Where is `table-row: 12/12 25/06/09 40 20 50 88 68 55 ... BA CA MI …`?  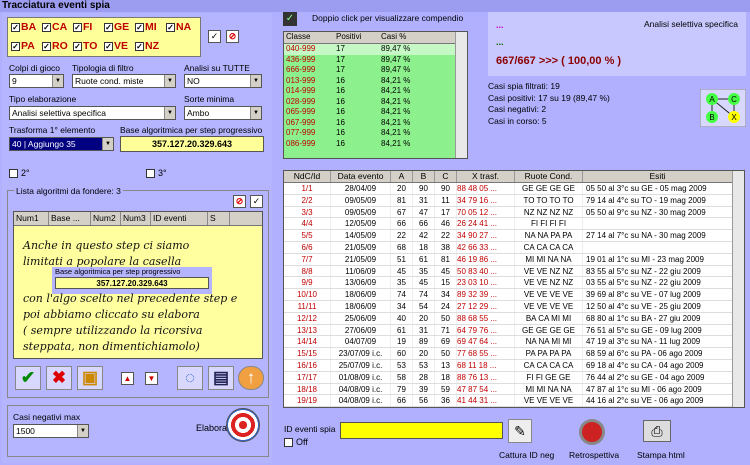 table-row: 12/12 25/06/09 40 20 50 88 68 55 ... BA CA MI … is located at coordinates (514, 318).